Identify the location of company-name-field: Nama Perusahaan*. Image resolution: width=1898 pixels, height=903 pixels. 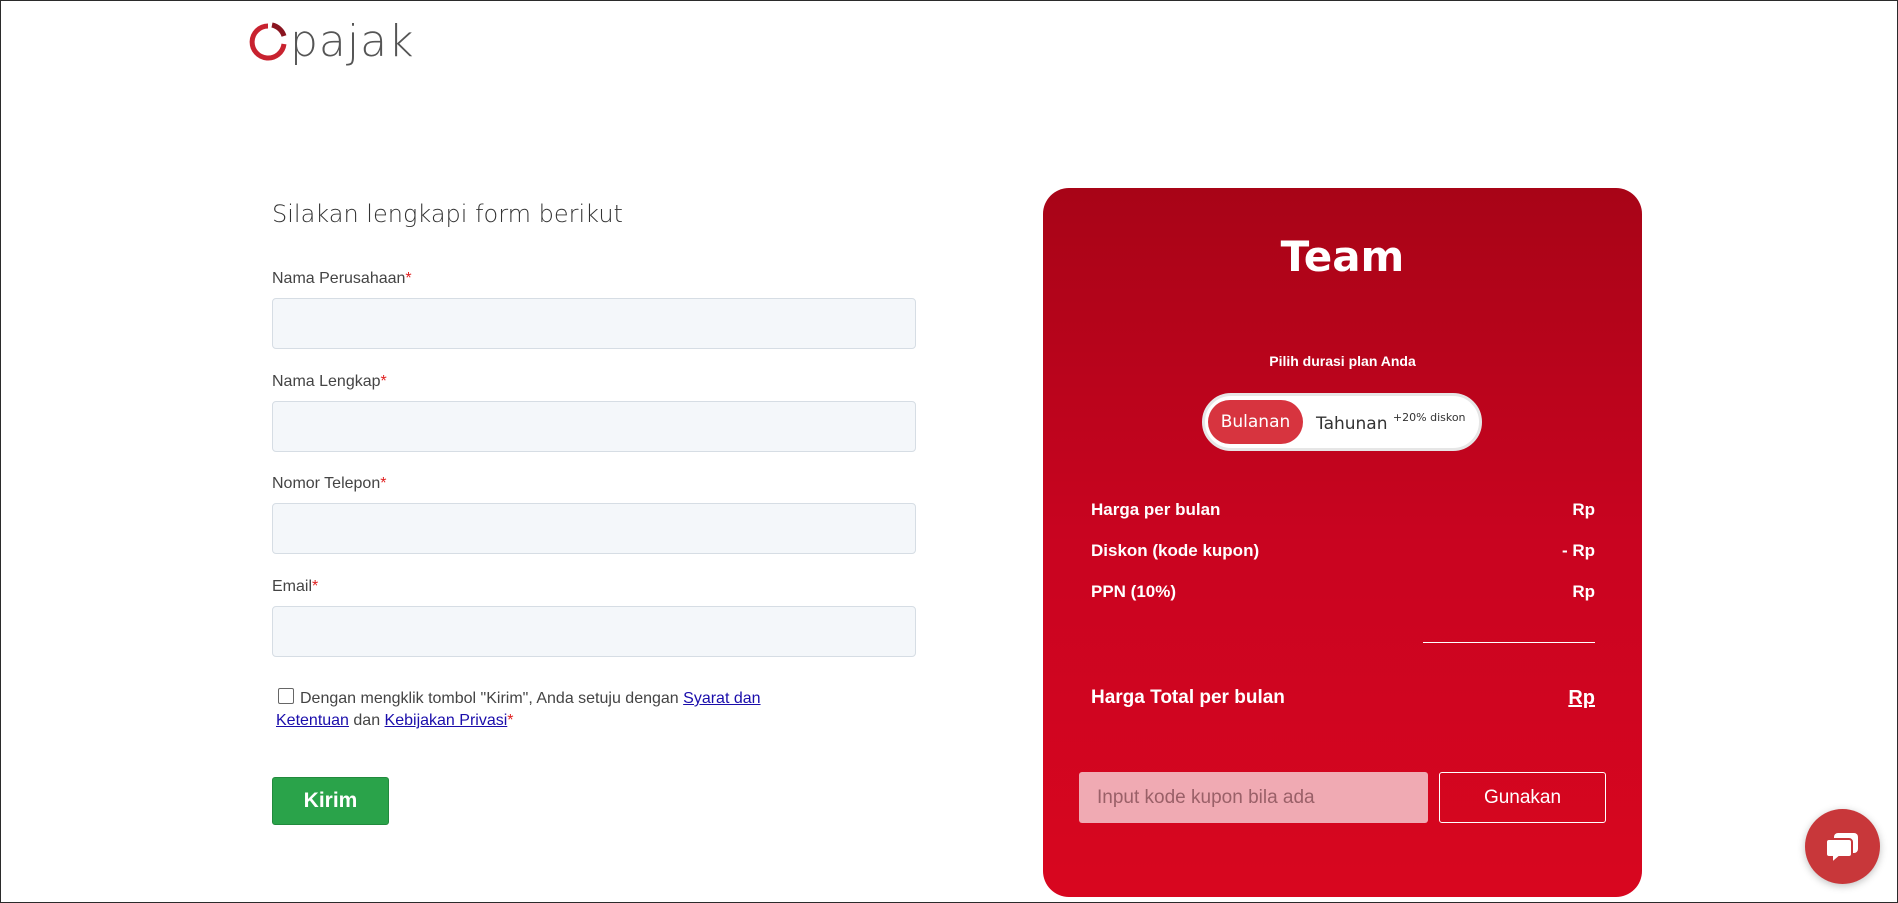
(594, 309).